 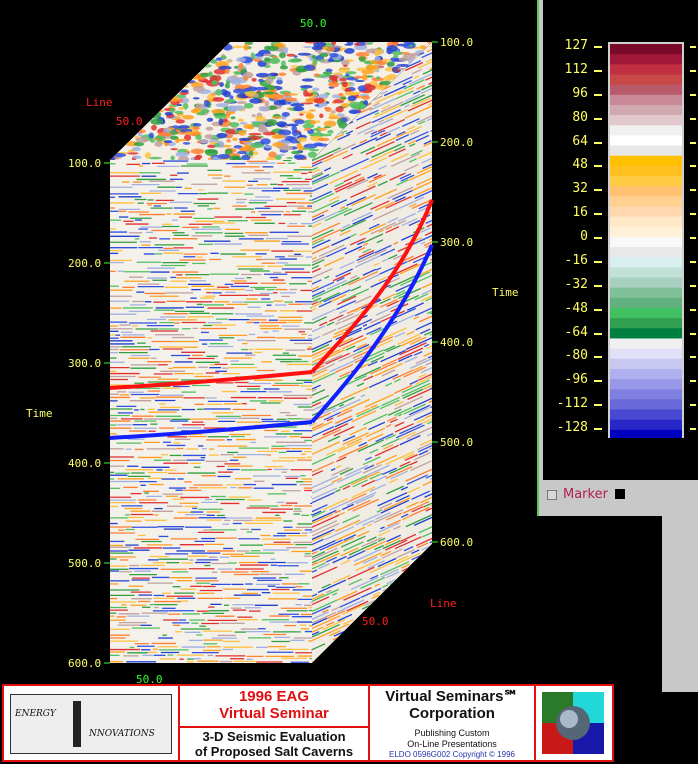 What do you see at coordinates (552, 495) in the screenshot?
I see `marker-checkbox` at bounding box center [552, 495].